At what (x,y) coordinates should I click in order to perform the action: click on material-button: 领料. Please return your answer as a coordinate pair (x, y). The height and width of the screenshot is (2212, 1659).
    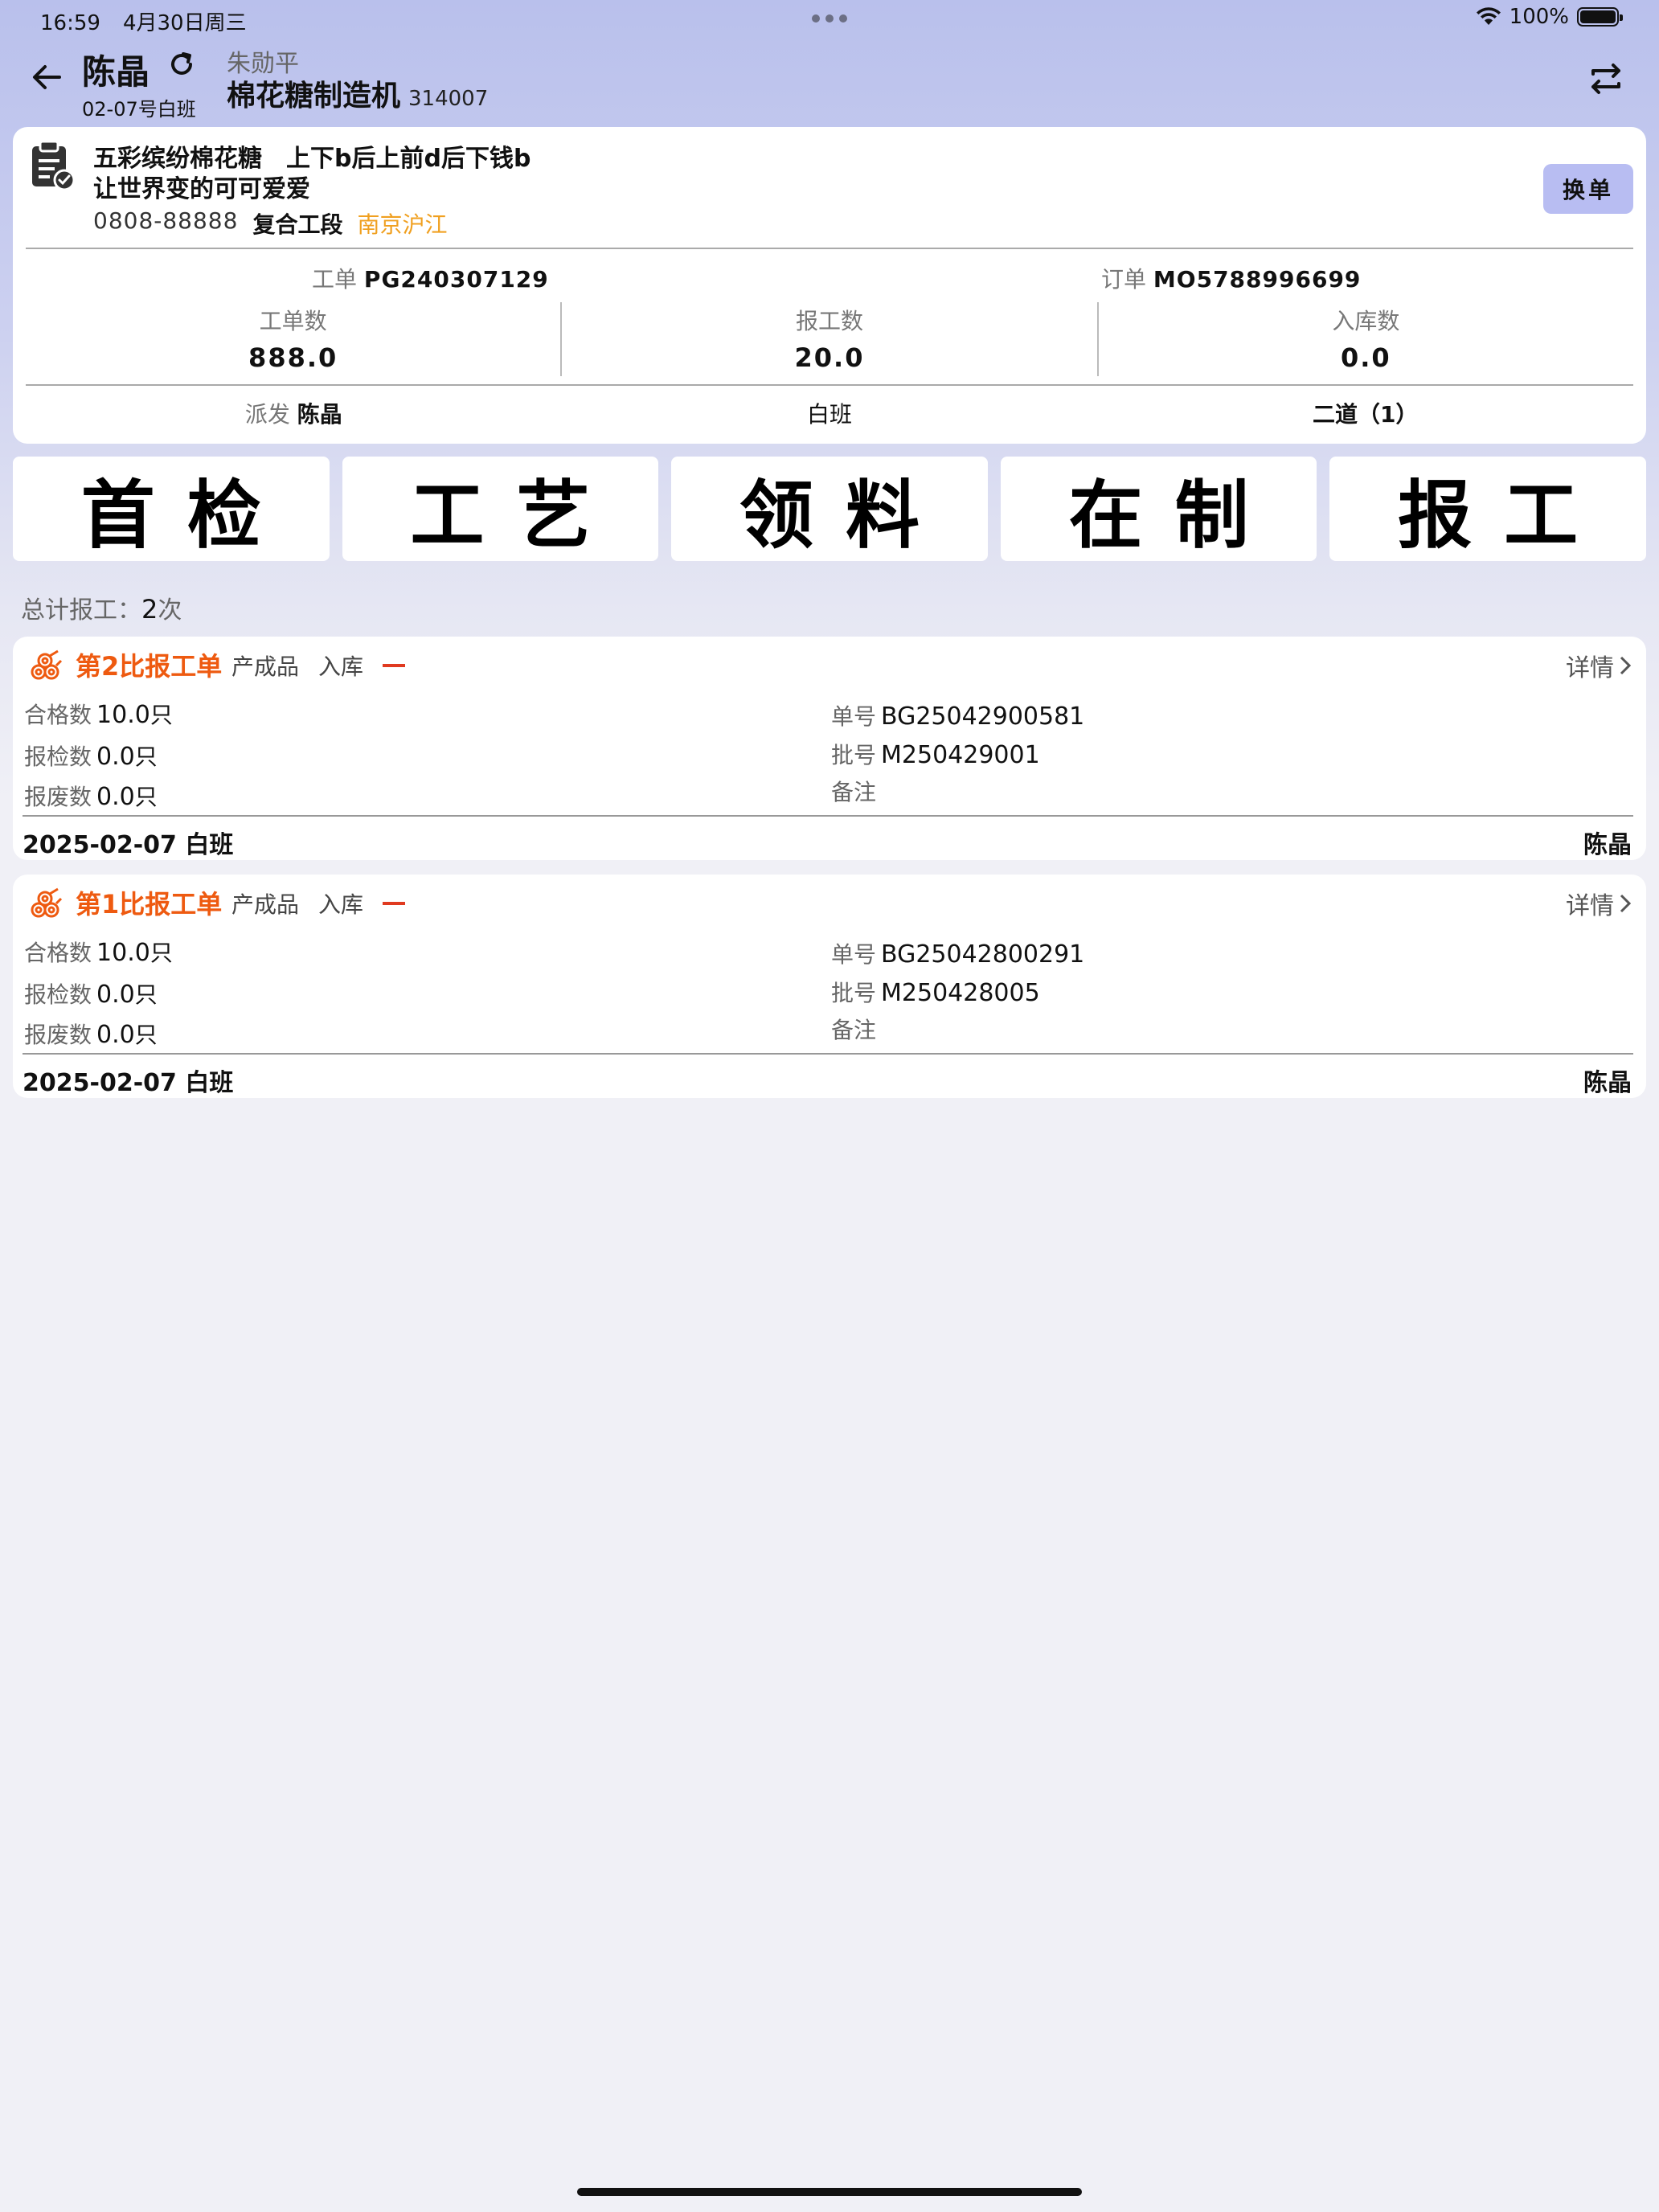
    Looking at the image, I should click on (829, 509).